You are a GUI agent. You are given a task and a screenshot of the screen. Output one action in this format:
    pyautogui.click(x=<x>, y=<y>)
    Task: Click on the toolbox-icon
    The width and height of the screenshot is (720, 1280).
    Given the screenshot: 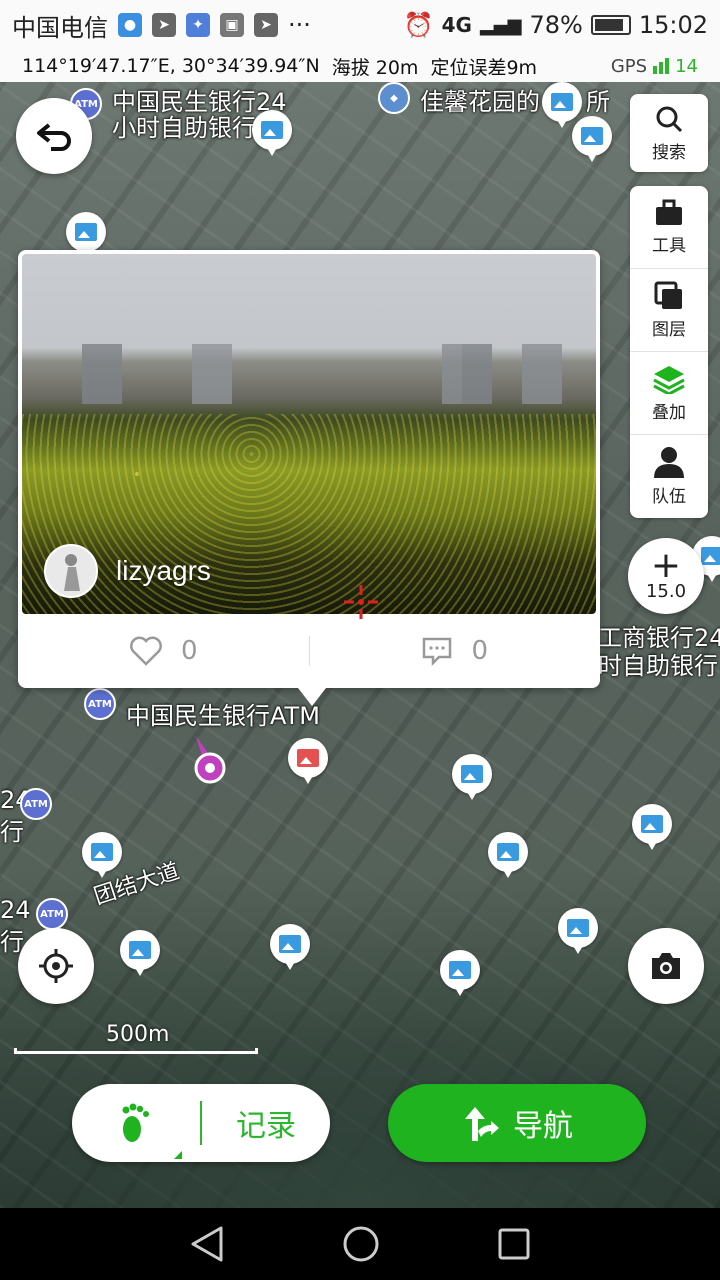 What is the action you would take?
    pyautogui.click(x=669, y=212)
    